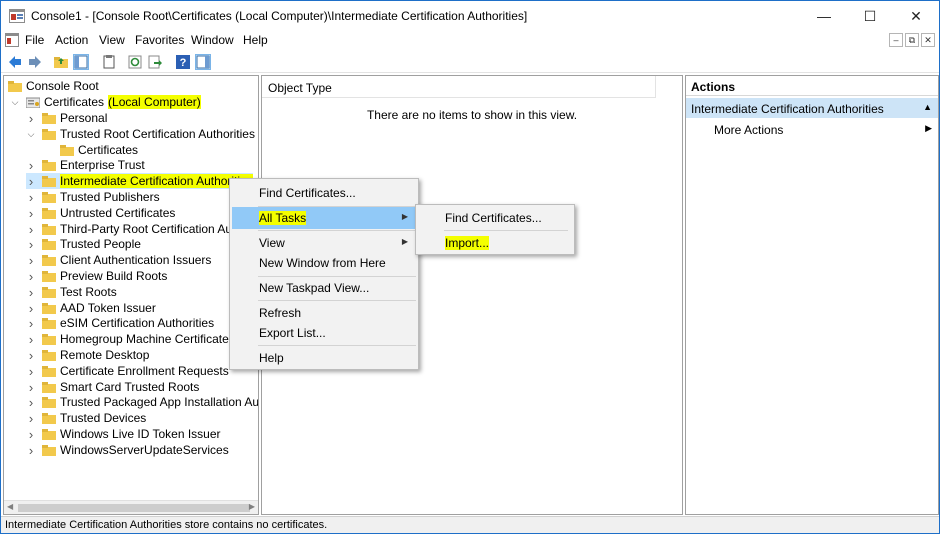 The width and height of the screenshot is (940, 534). Describe the element at coordinates (88, 355) in the screenshot. I see `tree-item: › Remote Desktop` at that location.